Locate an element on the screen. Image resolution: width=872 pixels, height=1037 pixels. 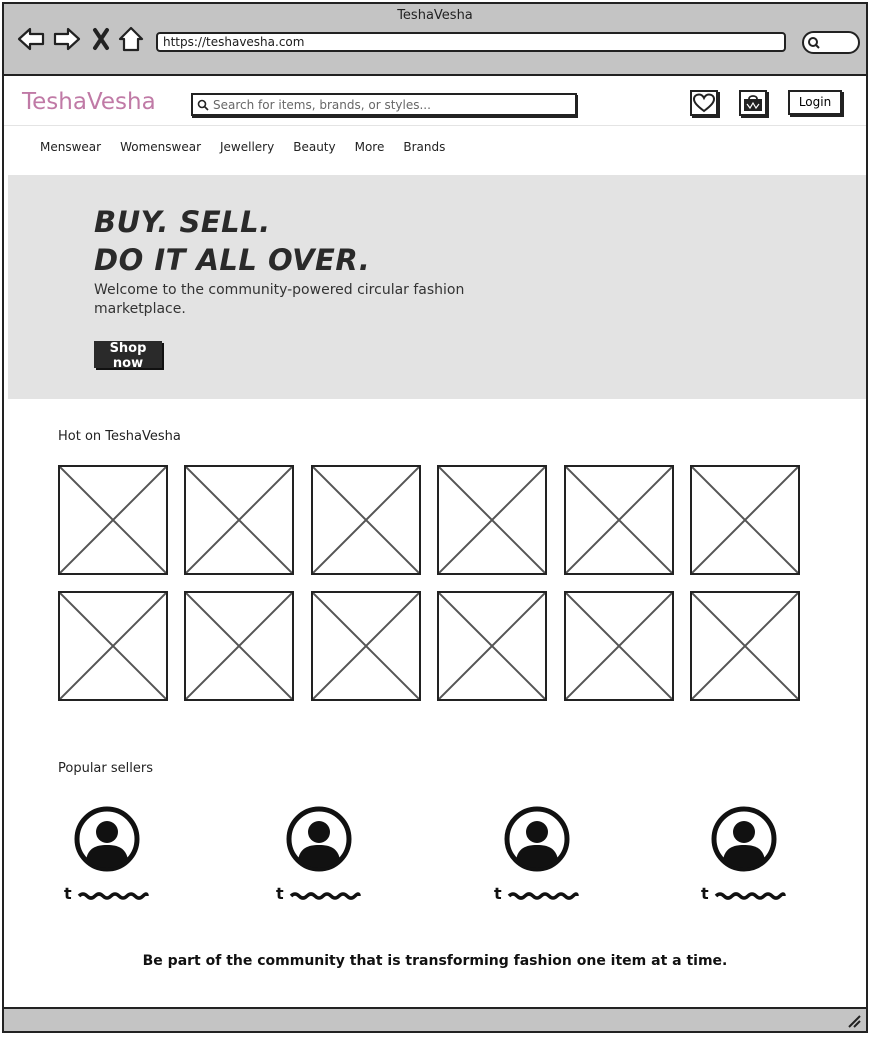
login-button: Login is located at coordinates (815, 102).